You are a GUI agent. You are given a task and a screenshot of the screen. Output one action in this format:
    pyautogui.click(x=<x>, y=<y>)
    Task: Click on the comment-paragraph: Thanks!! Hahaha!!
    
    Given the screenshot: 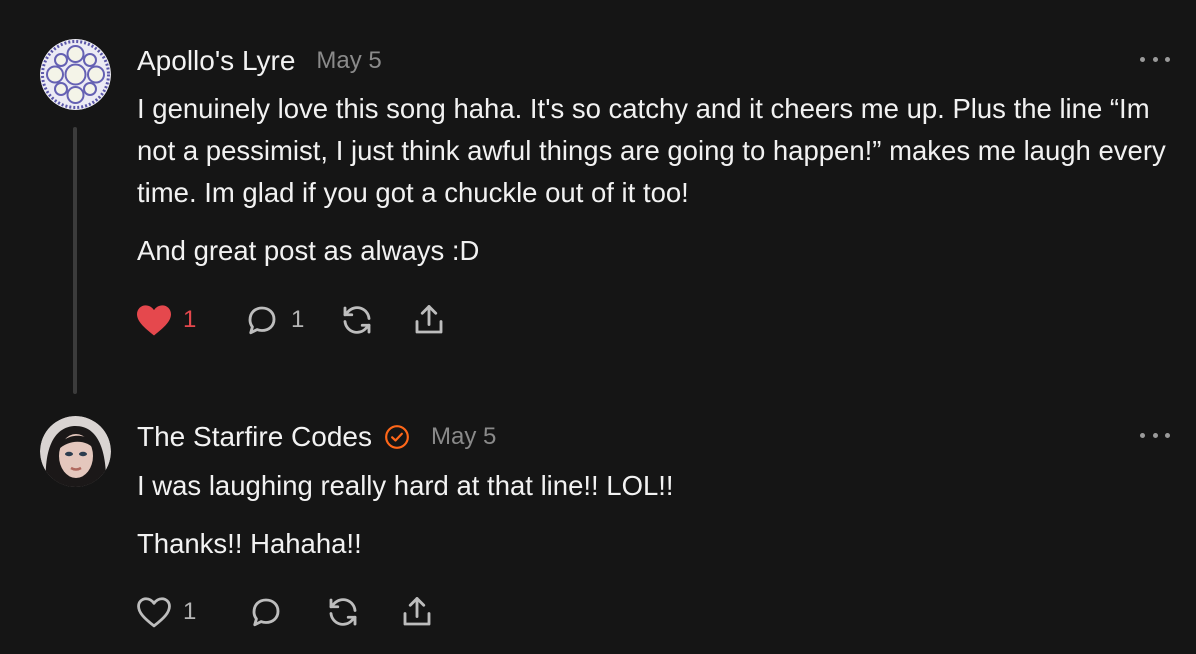 What is the action you would take?
    pyautogui.click(x=249, y=543)
    